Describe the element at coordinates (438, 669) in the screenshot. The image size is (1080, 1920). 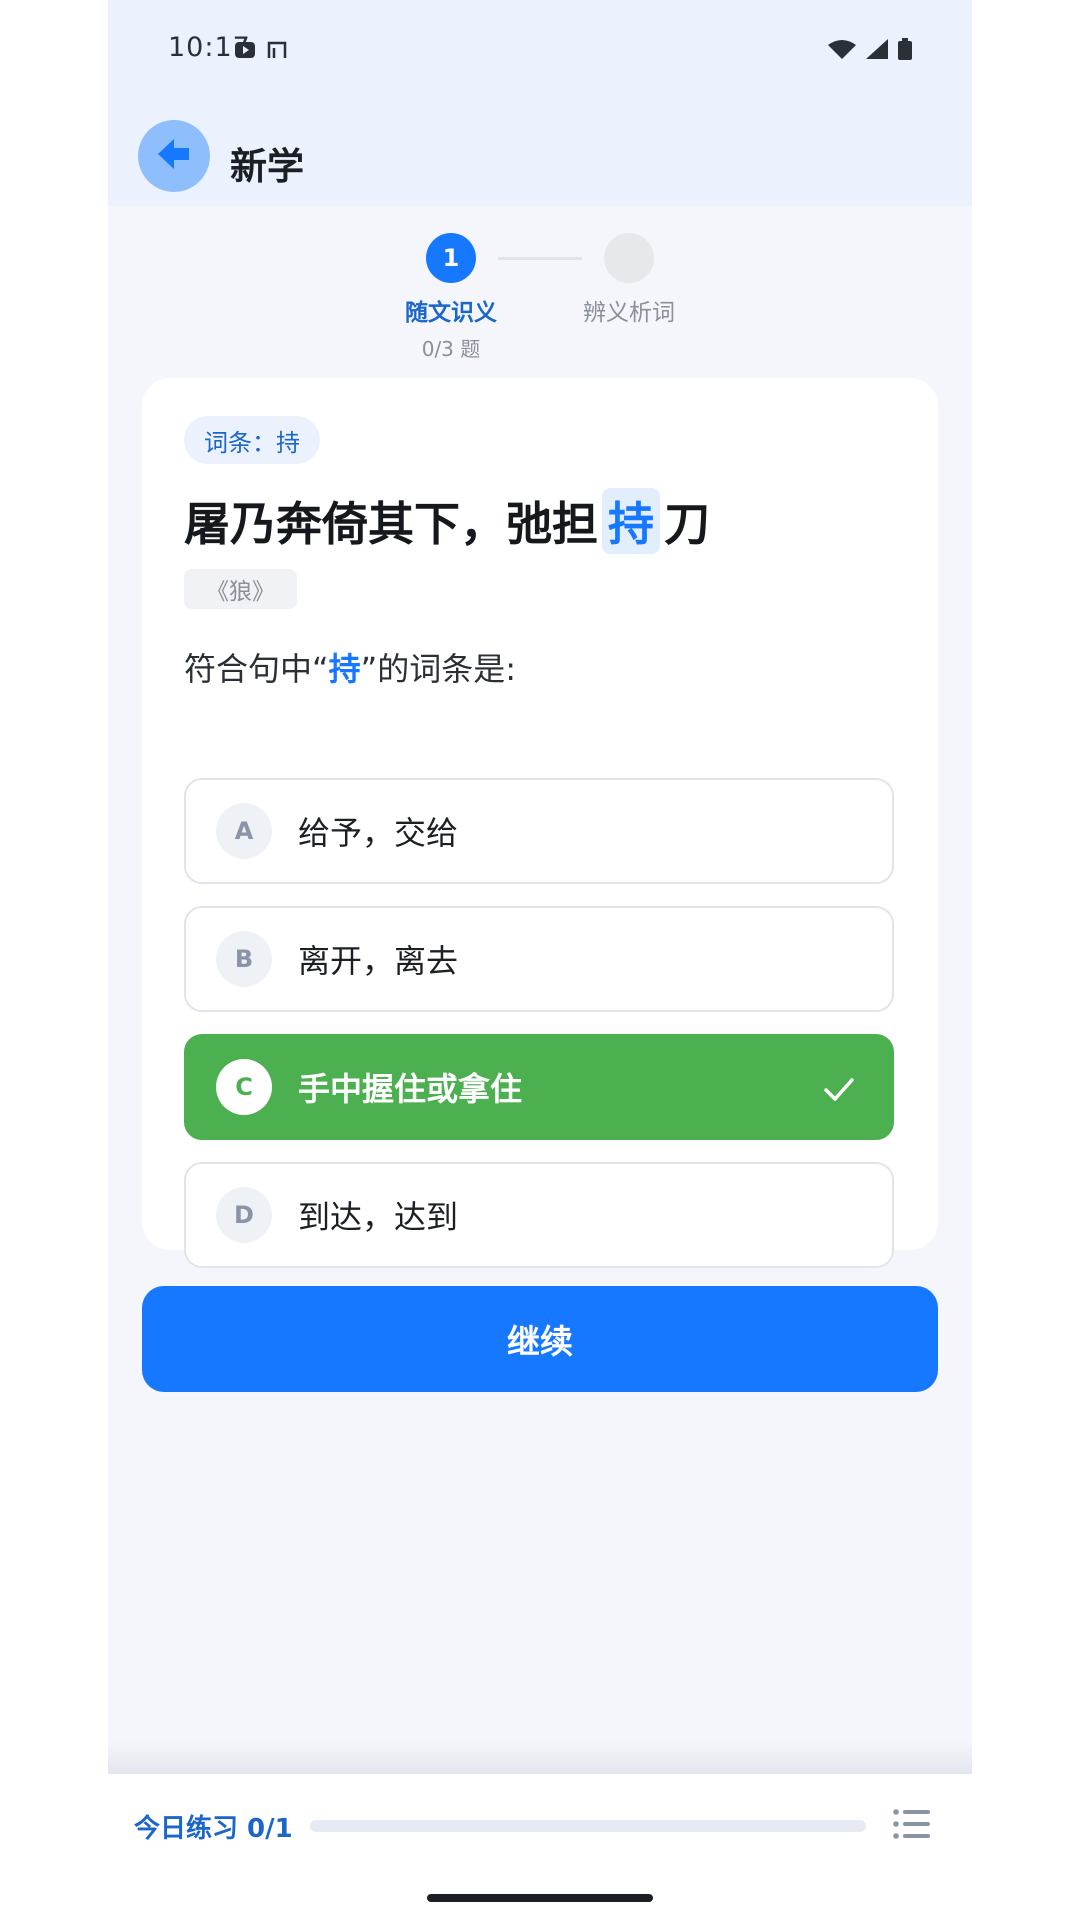
I see `prompt-text-end: ”的词条是:` at that location.